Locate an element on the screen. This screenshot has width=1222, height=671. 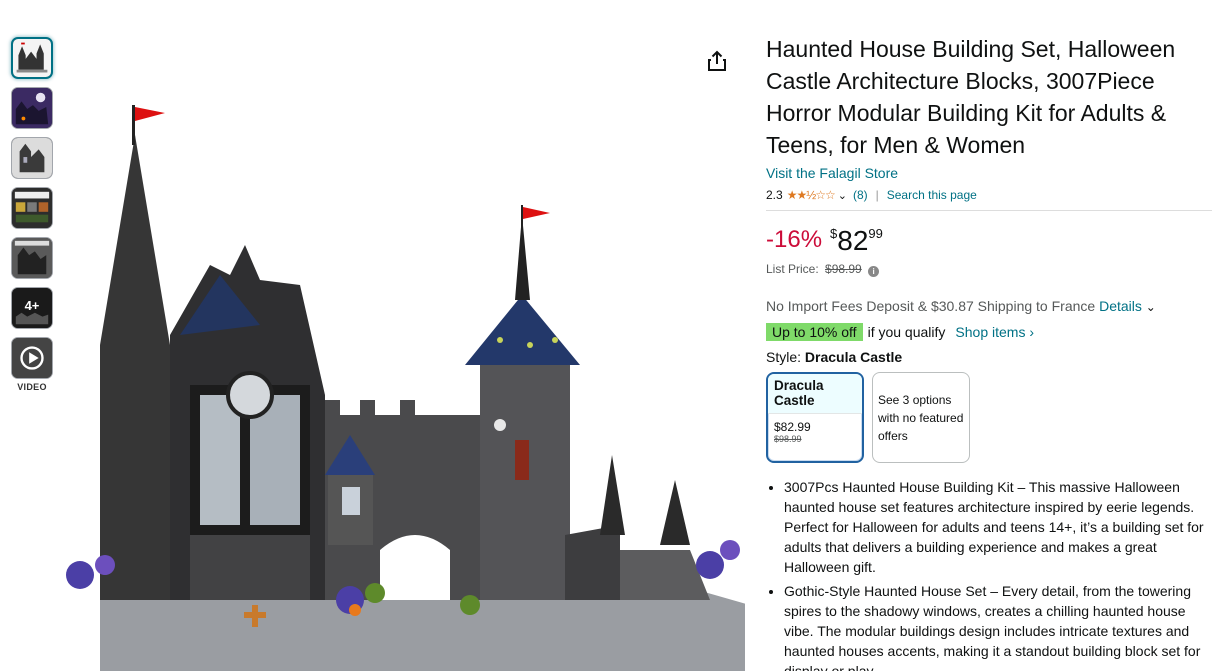
price-whole: 82 is located at coordinates (853, 240).